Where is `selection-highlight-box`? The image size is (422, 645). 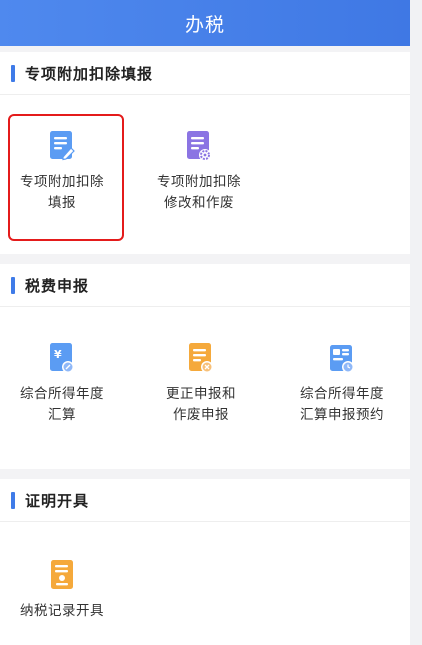 selection-highlight-box is located at coordinates (66, 177).